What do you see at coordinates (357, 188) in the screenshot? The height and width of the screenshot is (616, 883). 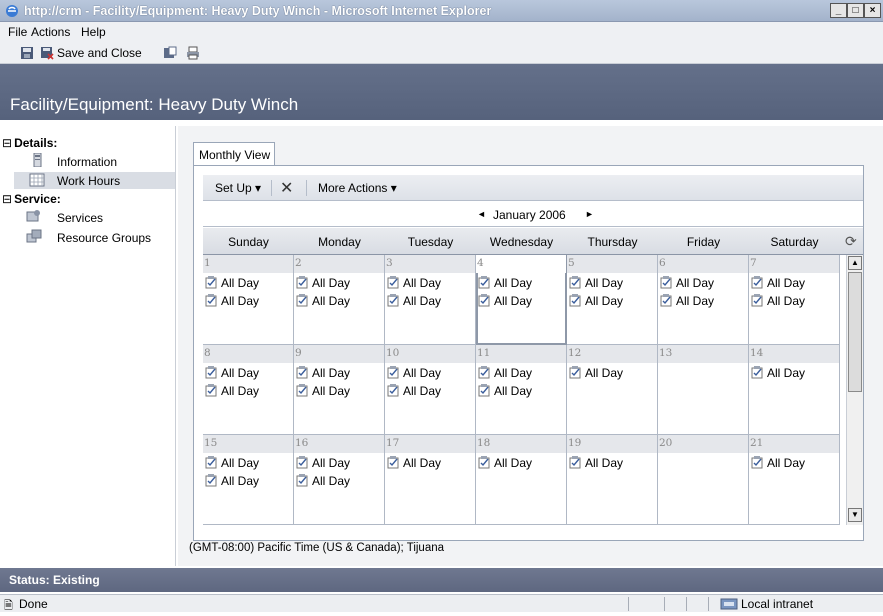 I see `more-actions-menu-button: More Actions ▾` at bounding box center [357, 188].